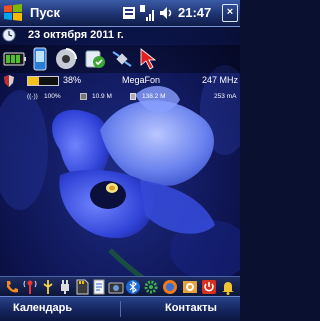  Describe the element at coordinates (116, 287) in the screenshot. I see `camera-icon` at that location.